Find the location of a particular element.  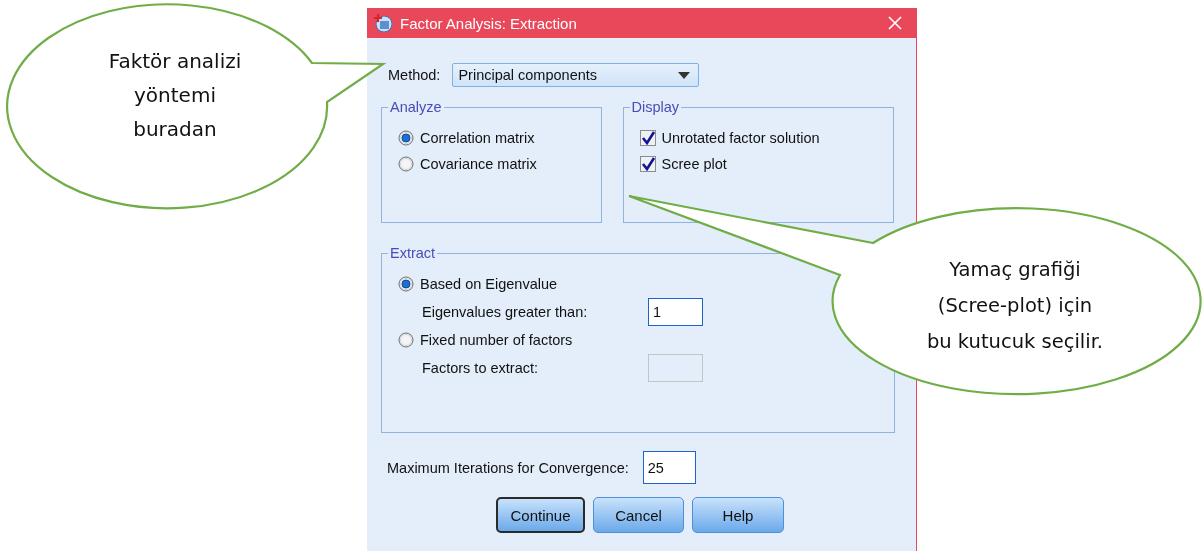

radio-option: Correlation matrix is located at coordinates (466, 138).